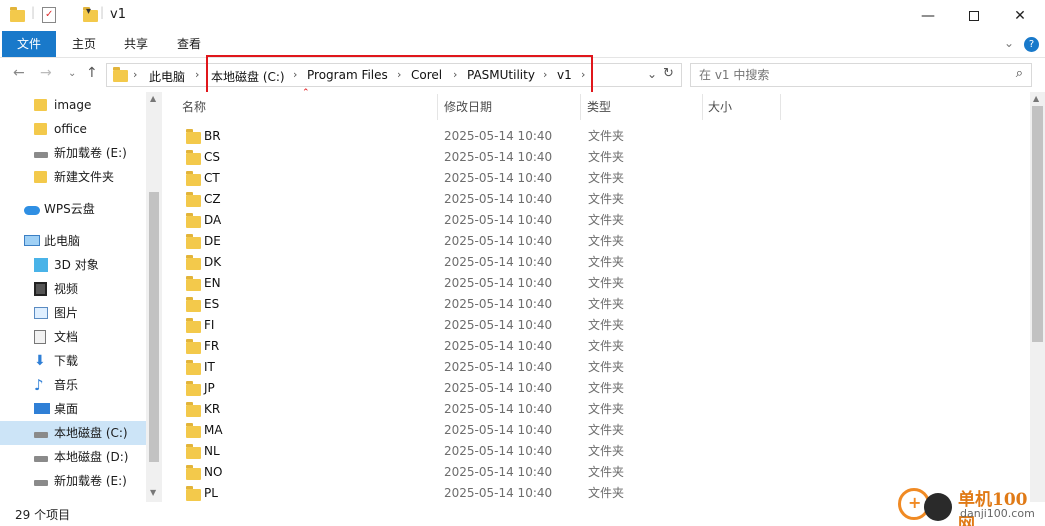 This screenshot has height=526, width=1045. Describe the element at coordinates (468, 106) in the screenshot. I see `column-header-date: 修改日期` at that location.